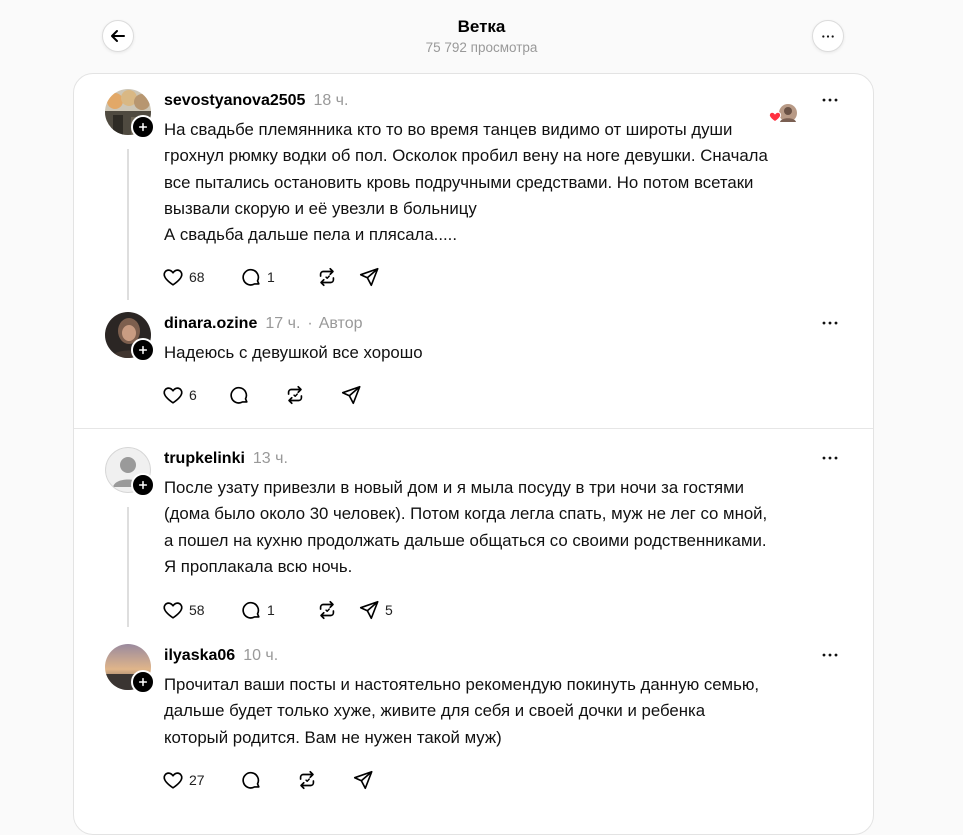 The image size is (963, 835). I want to click on post-meta: trupkelinki 13 ч., so click(226, 459).